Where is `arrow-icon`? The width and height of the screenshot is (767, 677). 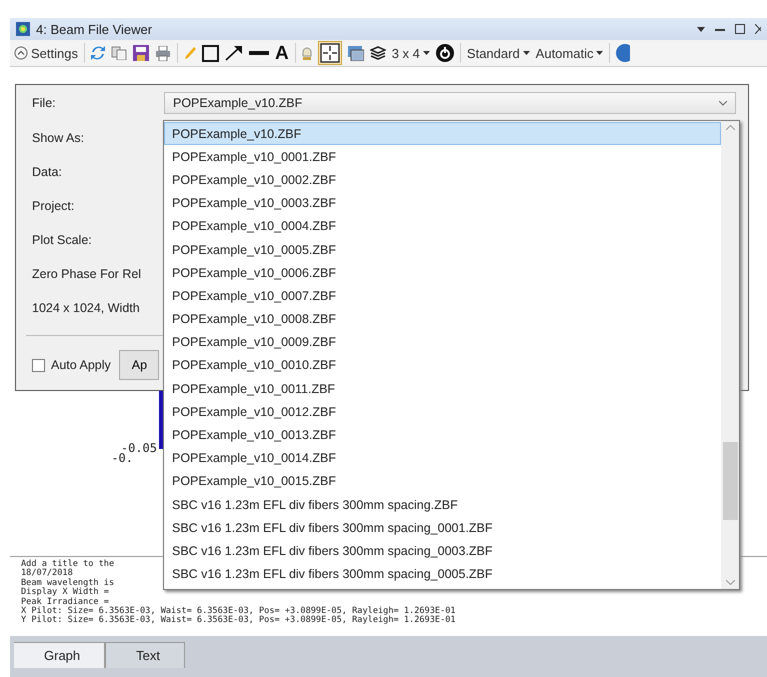 arrow-icon is located at coordinates (233, 53).